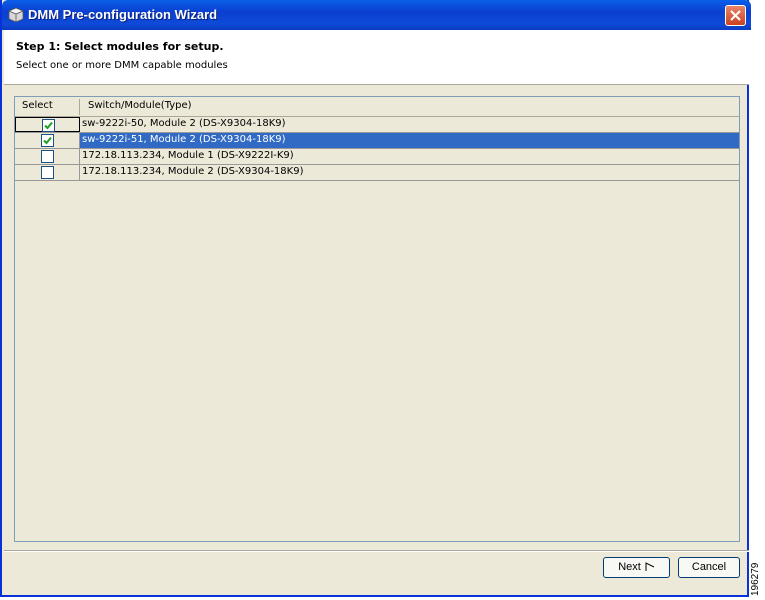  Describe the element at coordinates (650, 567) in the screenshot. I see `next-arrow-icon` at that location.